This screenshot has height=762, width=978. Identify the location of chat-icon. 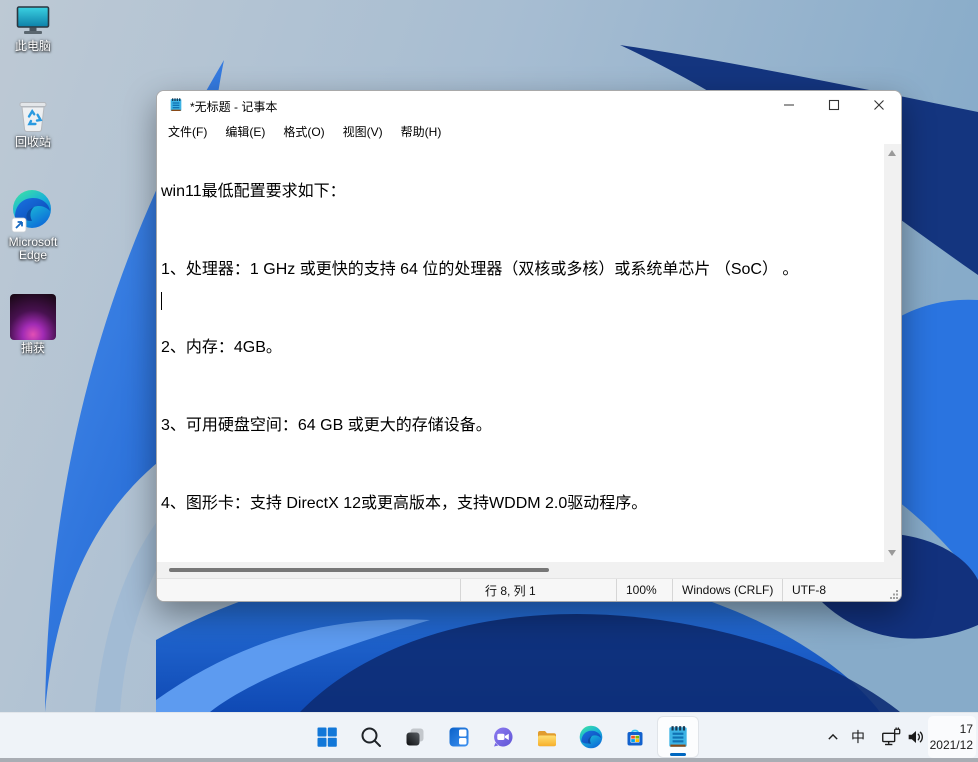
(503, 737).